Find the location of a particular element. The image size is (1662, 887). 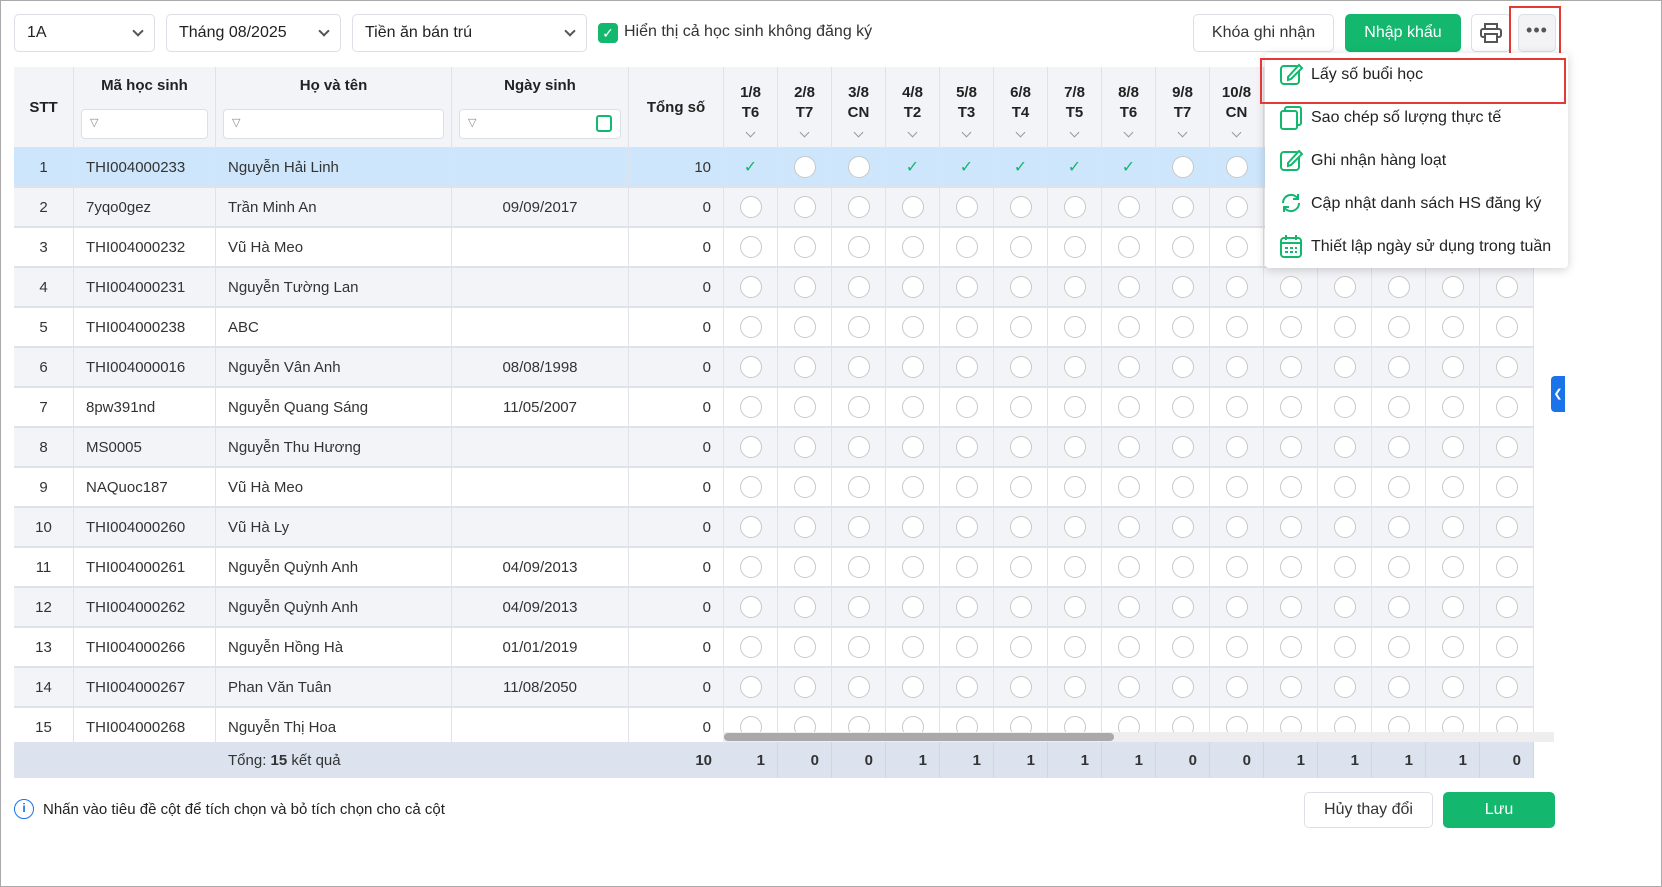

month-select: Tháng 08/2025 is located at coordinates (253, 33).